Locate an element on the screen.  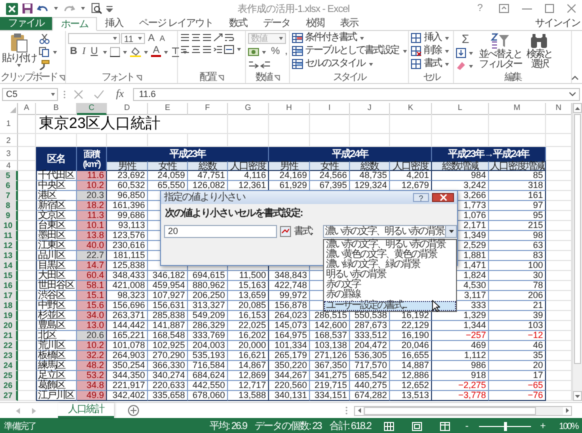
column-header: F is located at coordinates (208, 109).